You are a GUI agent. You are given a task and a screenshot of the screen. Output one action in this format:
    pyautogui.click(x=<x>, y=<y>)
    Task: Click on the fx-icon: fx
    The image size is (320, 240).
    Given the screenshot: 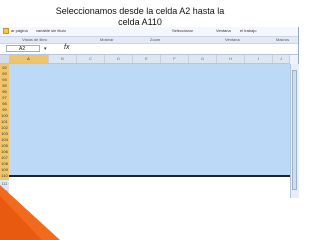 What is the action you would take?
    pyautogui.click(x=66, y=47)
    